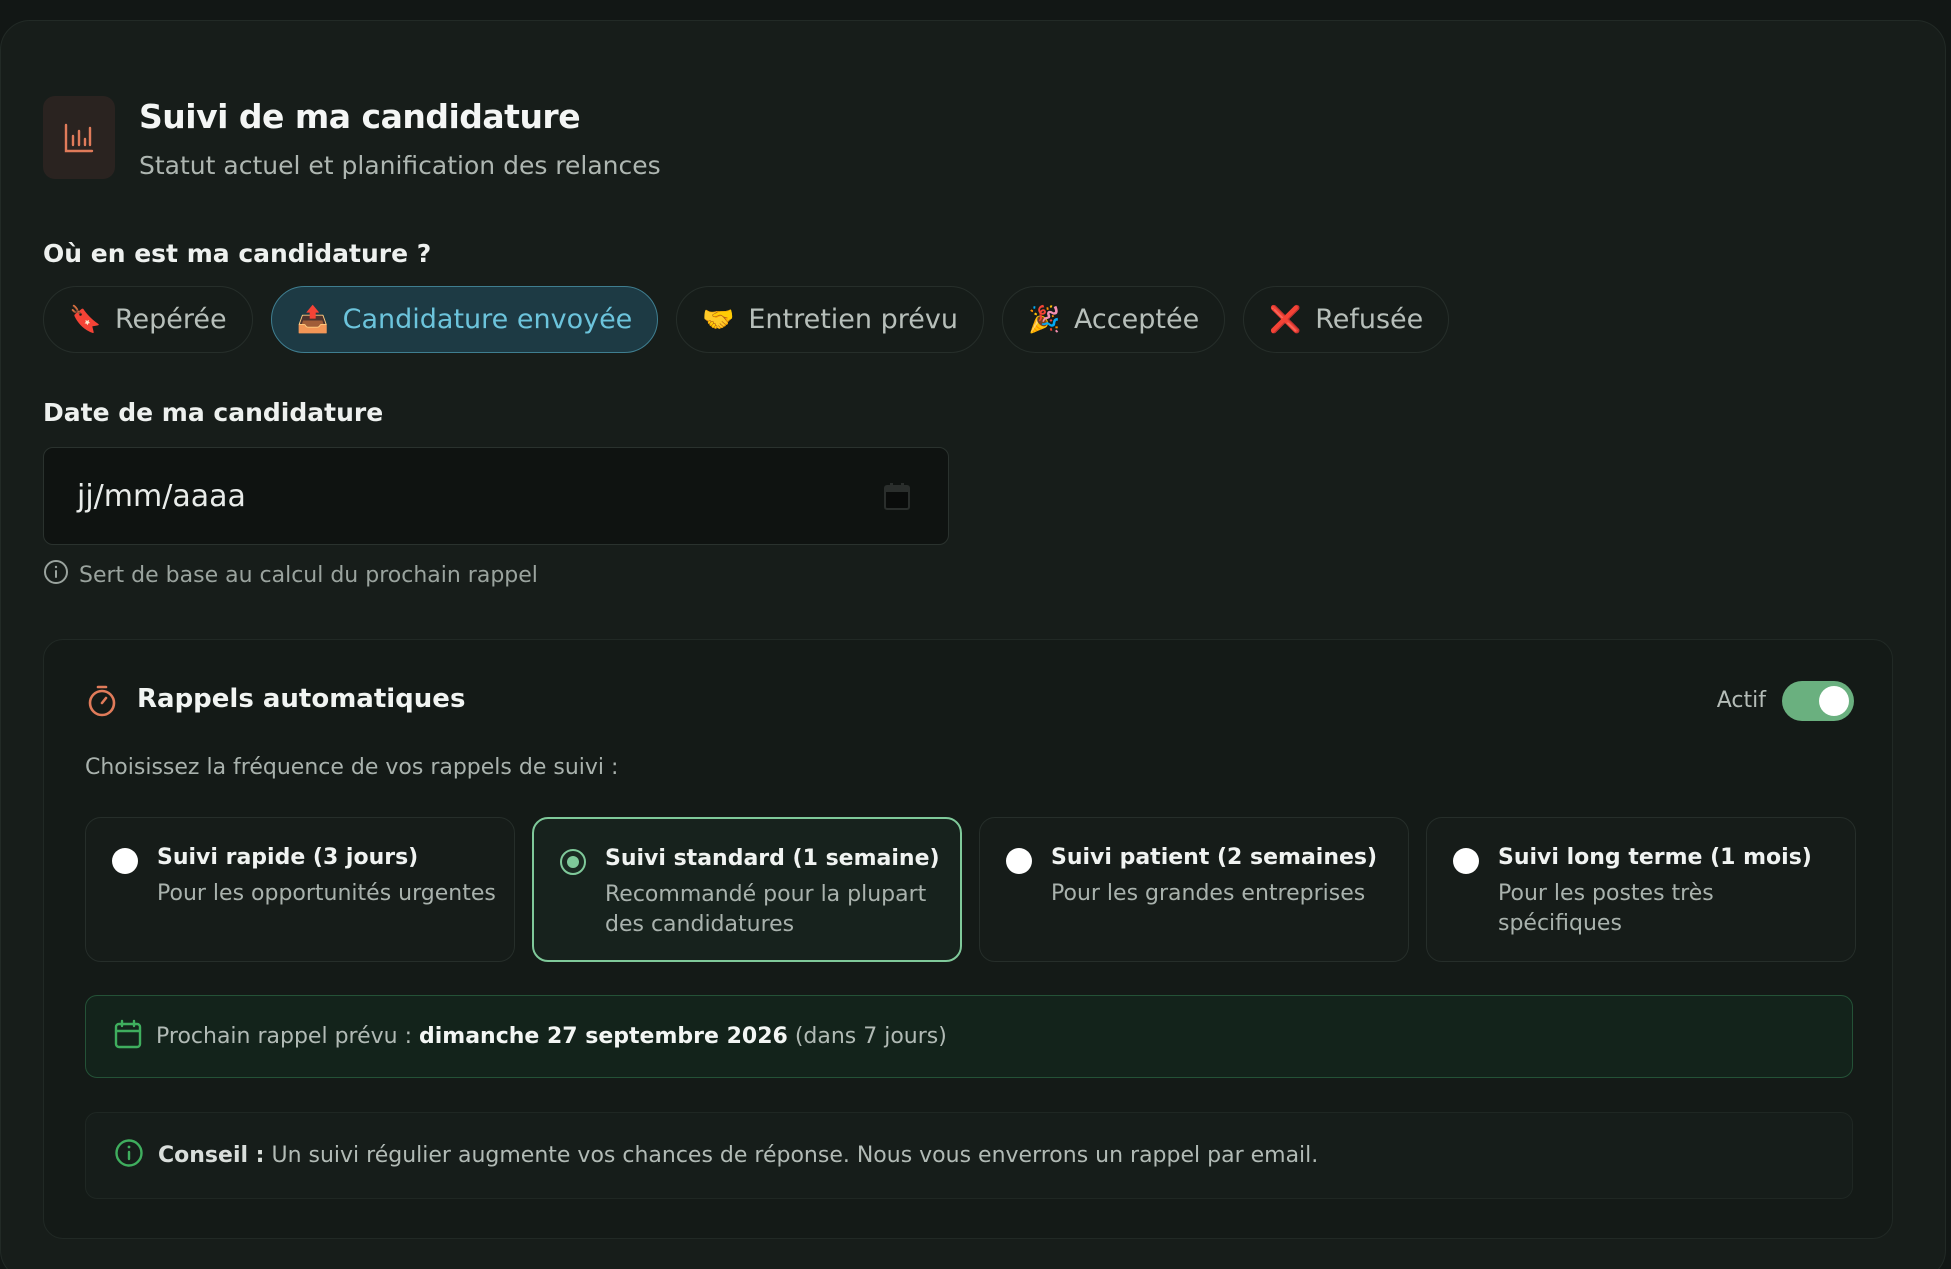 This screenshot has width=1951, height=1269. What do you see at coordinates (288, 857) in the screenshot?
I see `option-title: Suivi rapide (3 jours)` at bounding box center [288, 857].